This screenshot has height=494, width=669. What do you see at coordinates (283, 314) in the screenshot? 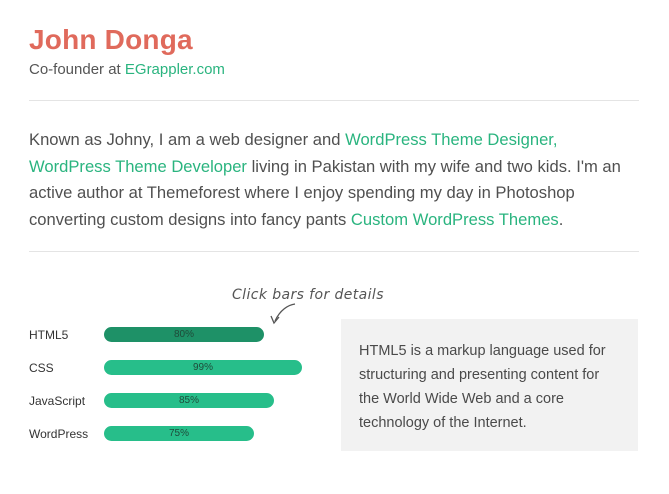
I see `hint-arrow-icon` at bounding box center [283, 314].